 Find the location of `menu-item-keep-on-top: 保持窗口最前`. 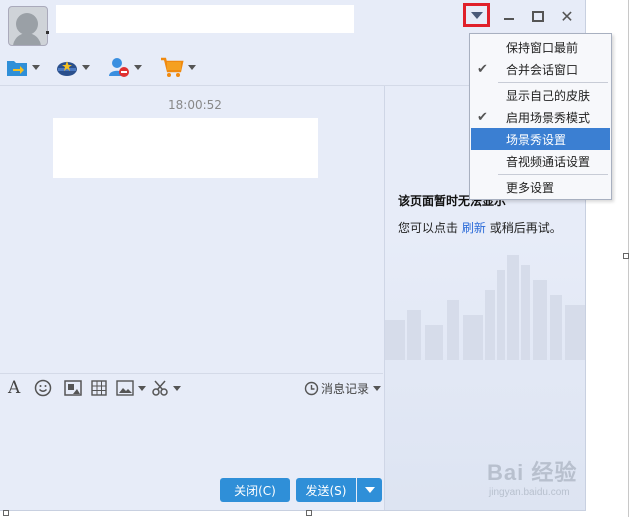

menu-item-keep-on-top: 保持窗口最前 is located at coordinates (540, 47).